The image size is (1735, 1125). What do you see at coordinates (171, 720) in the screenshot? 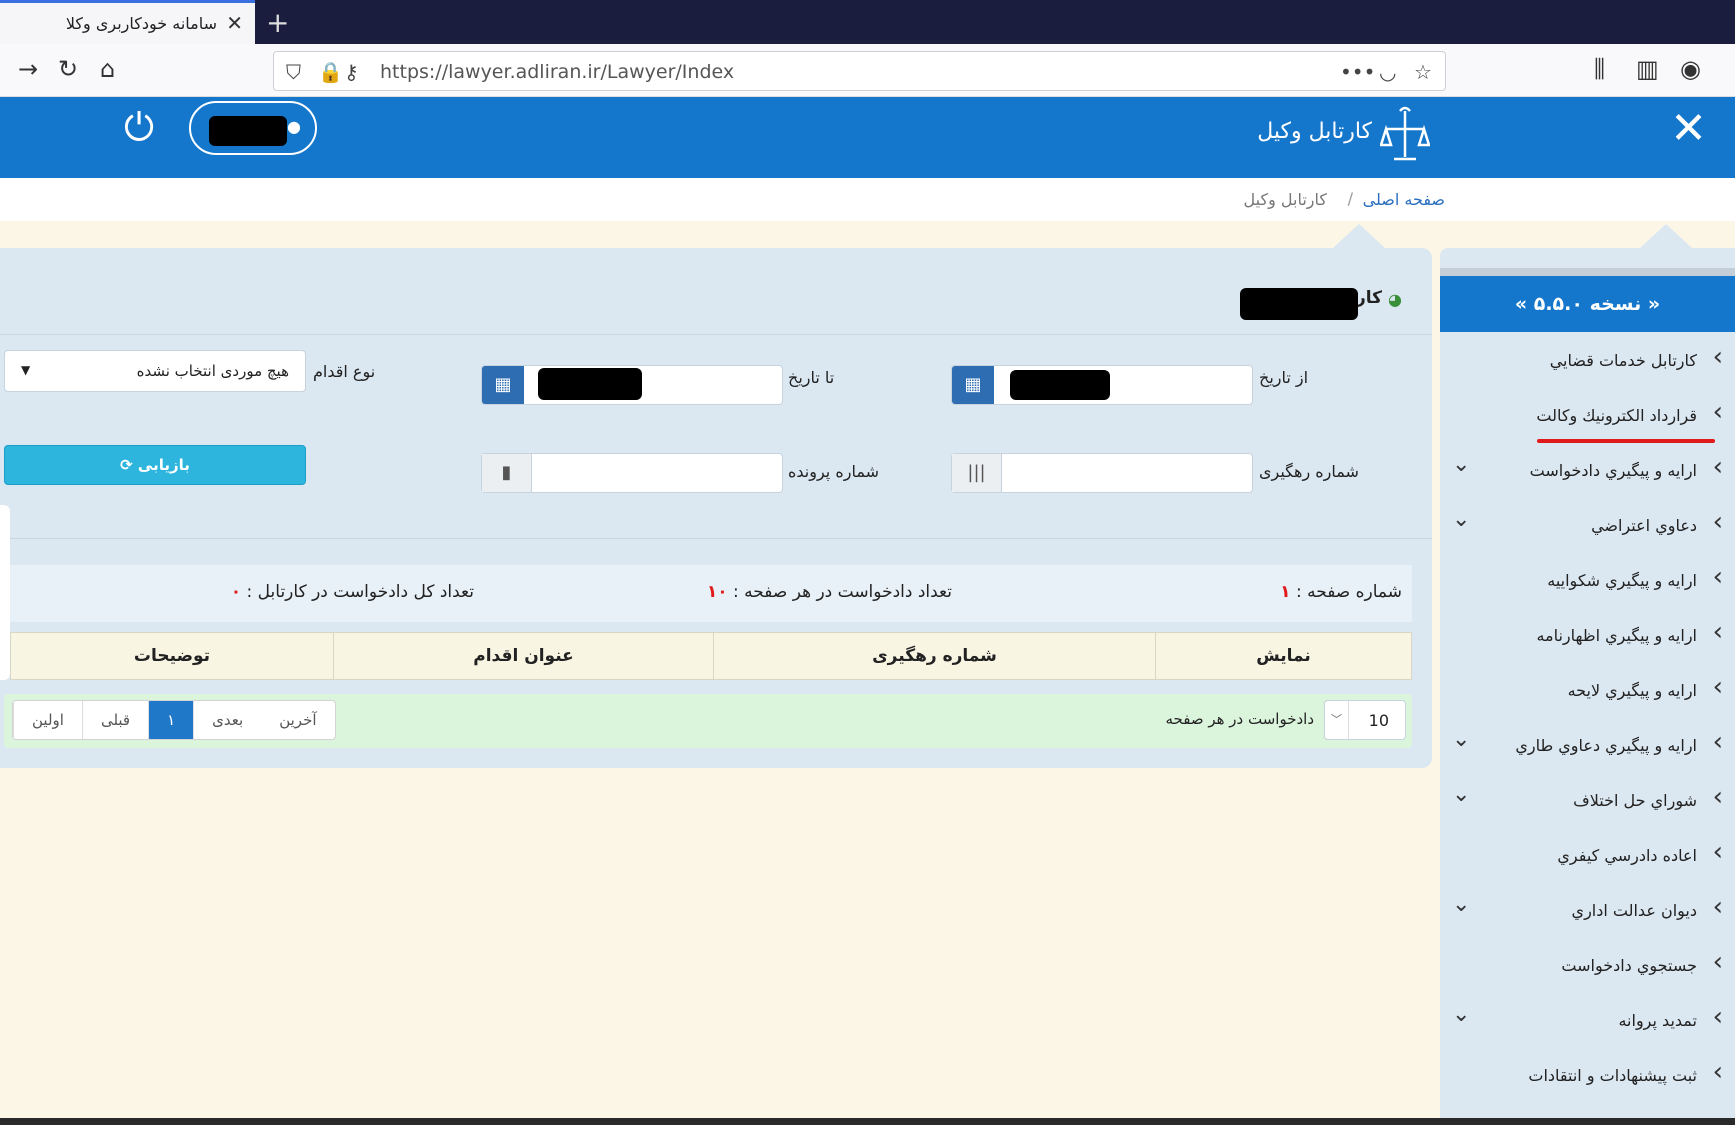
I see `pager-page-1: ۱` at bounding box center [171, 720].